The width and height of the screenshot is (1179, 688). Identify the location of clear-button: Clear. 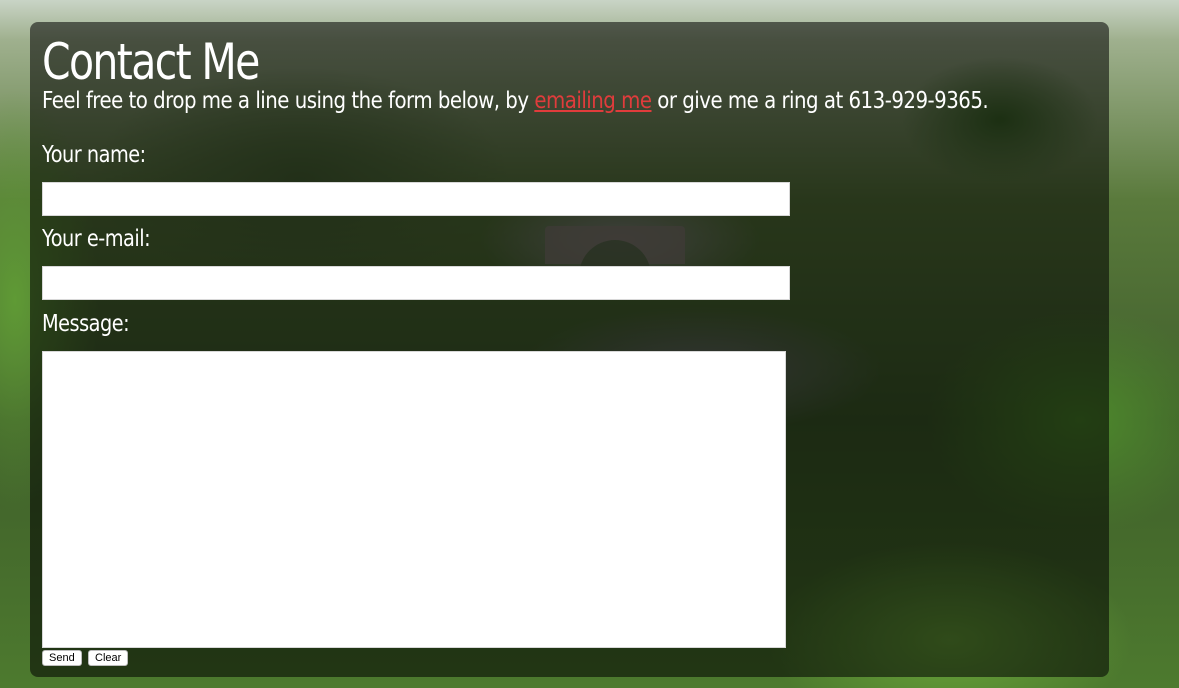
(108, 658).